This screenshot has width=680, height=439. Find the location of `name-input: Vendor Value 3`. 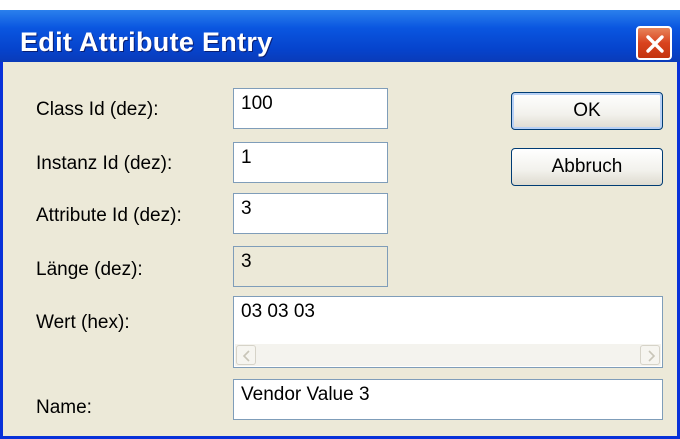

name-input: Vendor Value 3 is located at coordinates (448, 399).